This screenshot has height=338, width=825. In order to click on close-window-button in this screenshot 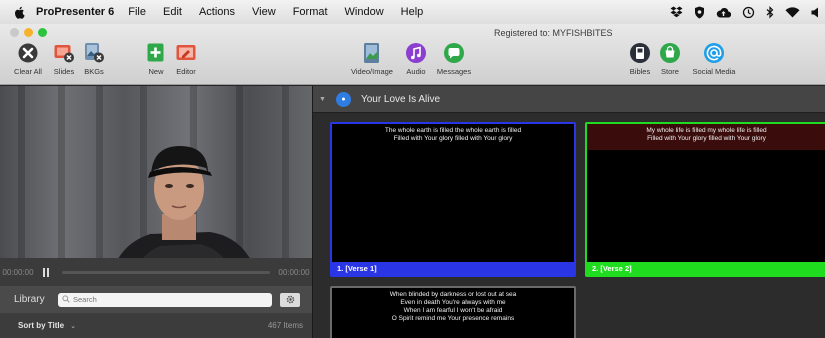, I will do `click(14, 32)`.